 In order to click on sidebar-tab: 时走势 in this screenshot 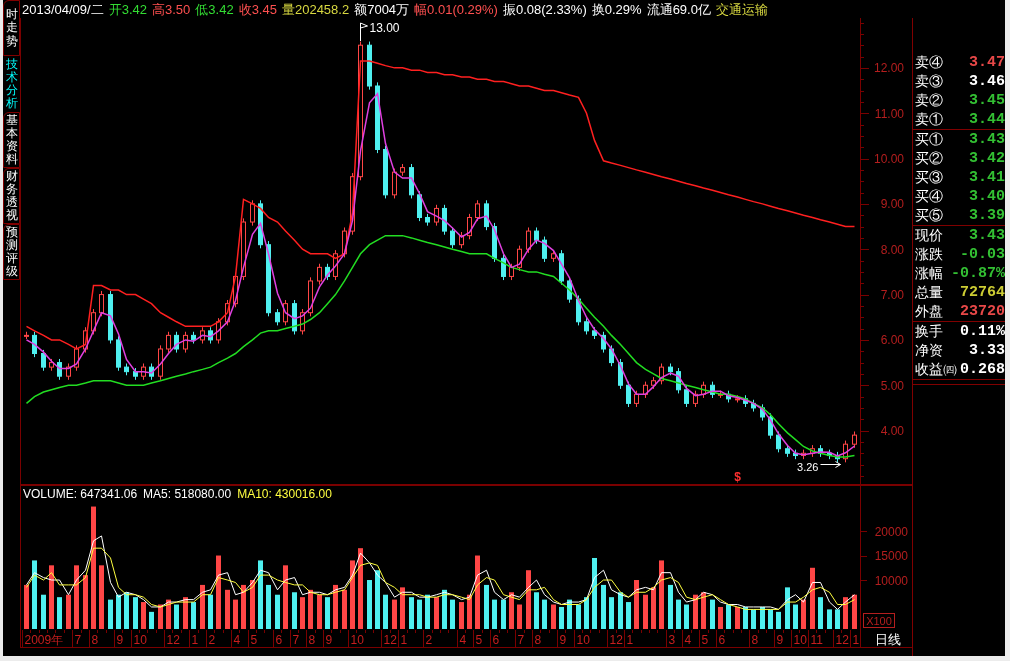, I will do `click(11, 28)`.